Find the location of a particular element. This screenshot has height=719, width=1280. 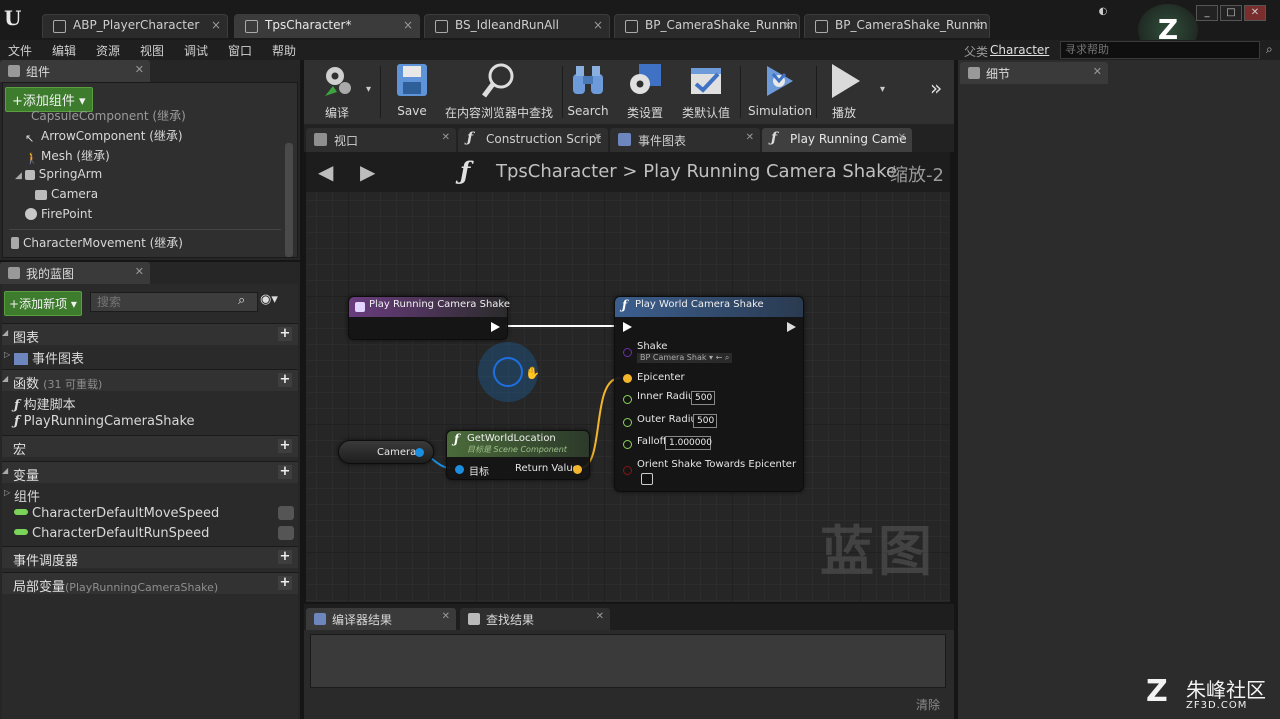

doc-tab-camerashake-2: BP_CameraShake_Runnin × is located at coordinates (897, 26).